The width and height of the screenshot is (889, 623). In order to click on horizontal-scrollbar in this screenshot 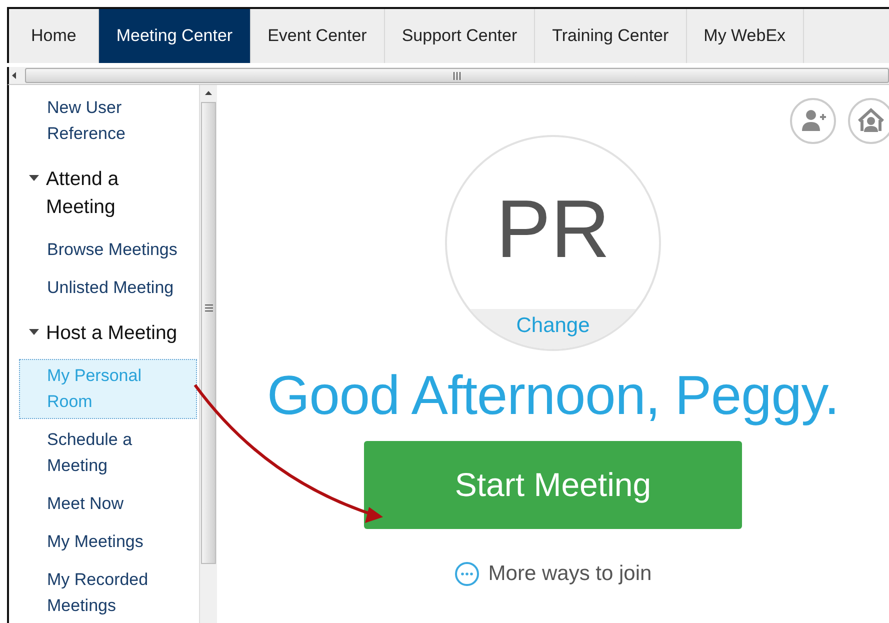, I will do `click(448, 76)`.